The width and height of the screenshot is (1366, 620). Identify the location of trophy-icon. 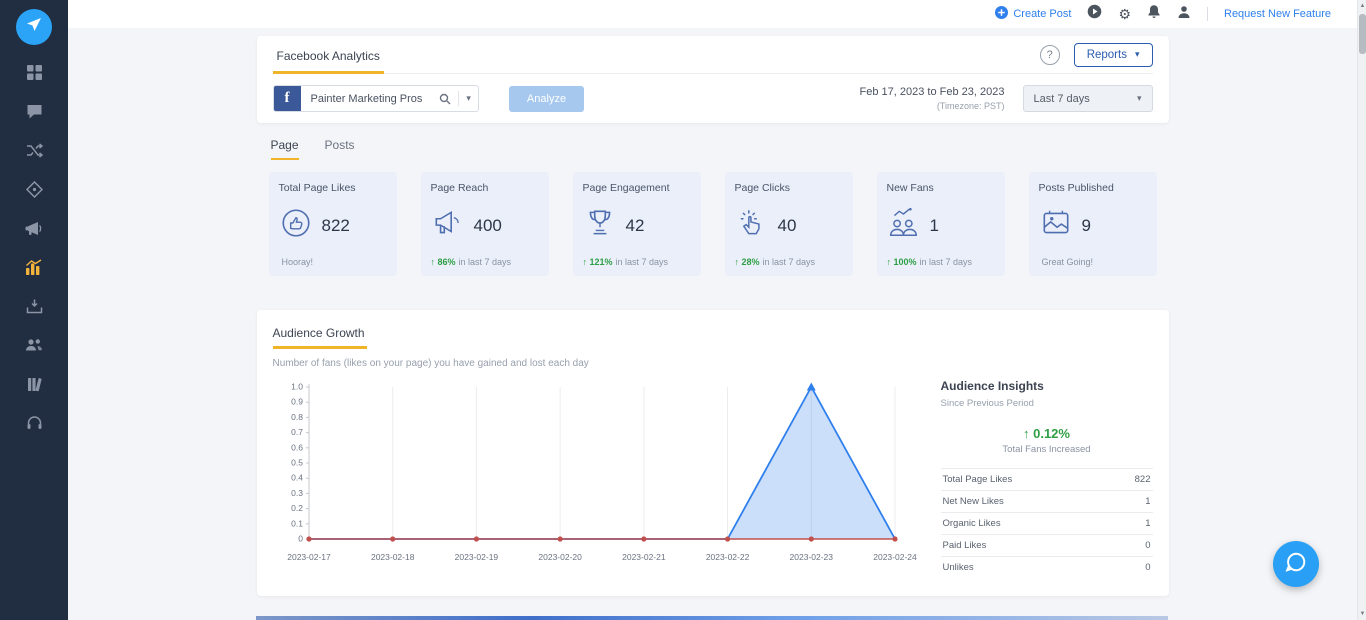
(600, 225).